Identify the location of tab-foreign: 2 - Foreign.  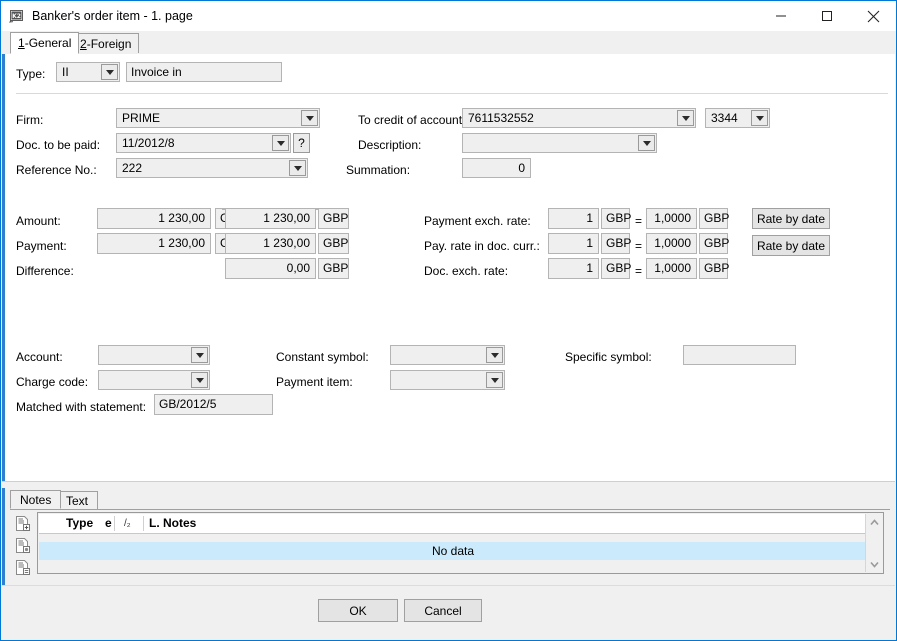
(106, 43).